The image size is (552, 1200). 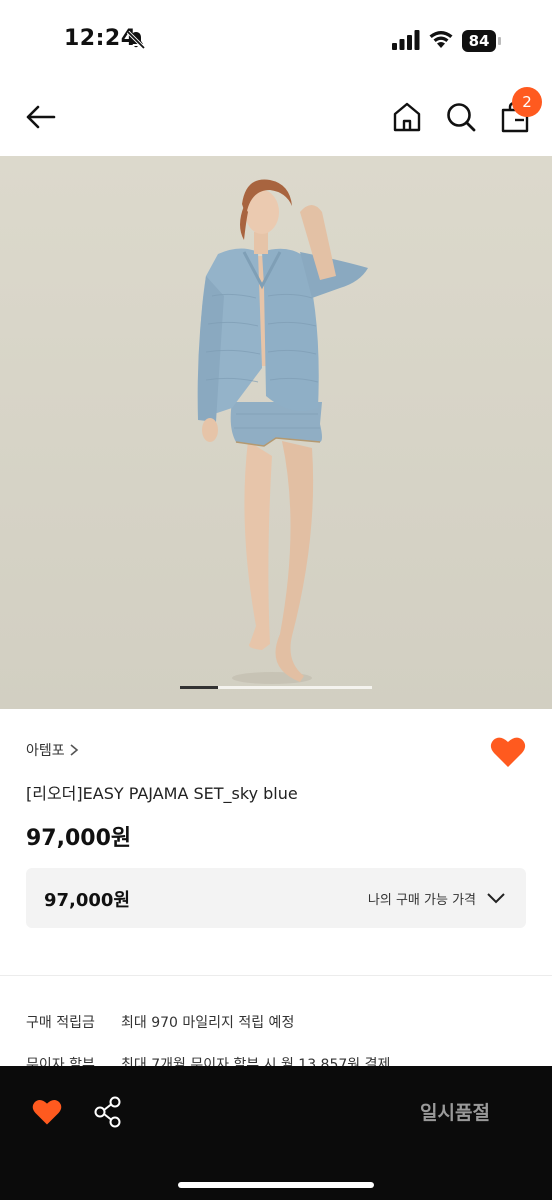 I want to click on top-nav-bar: 2, so click(x=276, y=118).